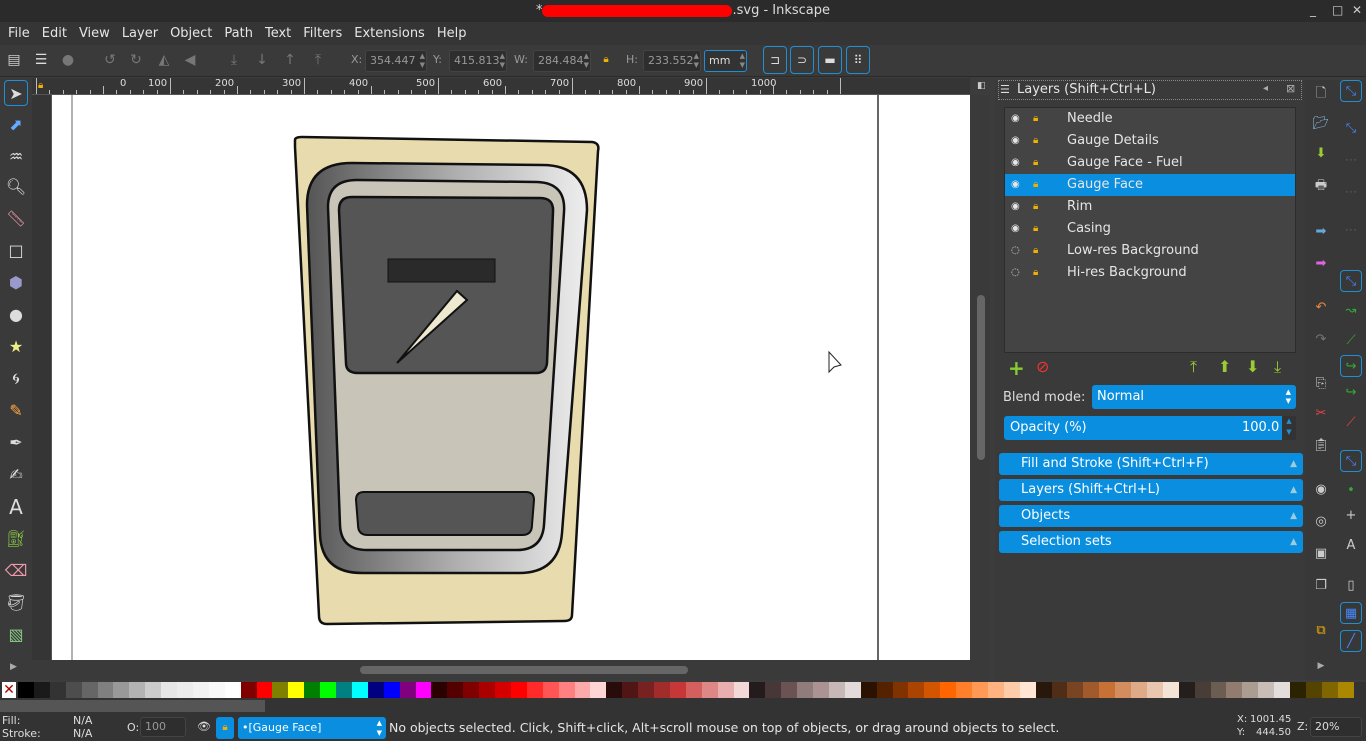 This screenshot has height=741, width=1366. Describe the element at coordinates (1351, 461) in the screenshot. I see `snap-others-icon: ⤡` at that location.